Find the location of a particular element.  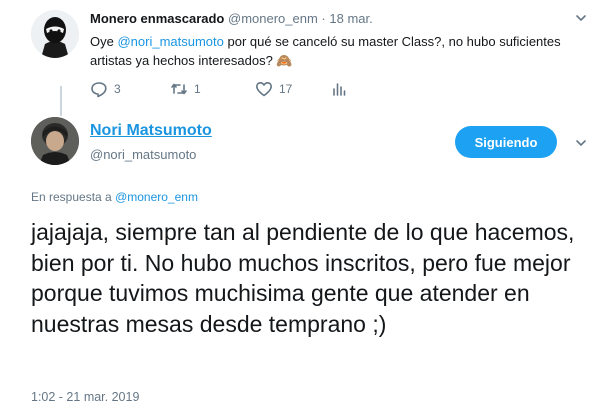

main-display-name: Nori Matsumoto is located at coordinates (151, 131).